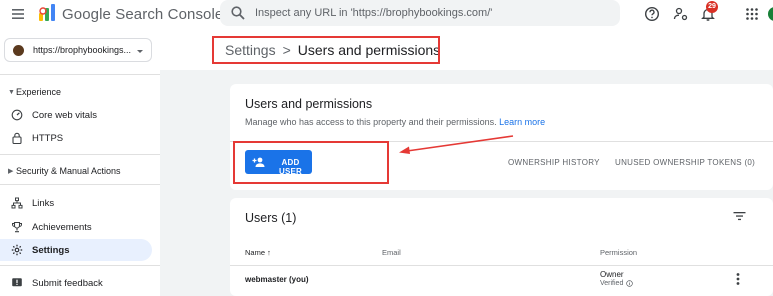 Image resolution: width=773 pixels, height=296 pixels. What do you see at coordinates (18, 50) in the screenshot?
I see `property-favicon-icon` at bounding box center [18, 50].